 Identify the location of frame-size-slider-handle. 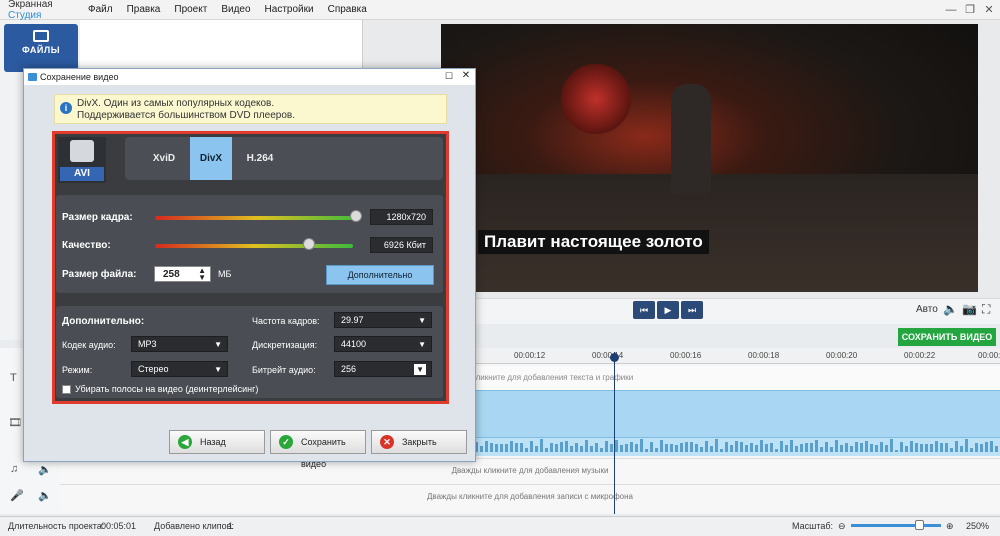
(355, 216).